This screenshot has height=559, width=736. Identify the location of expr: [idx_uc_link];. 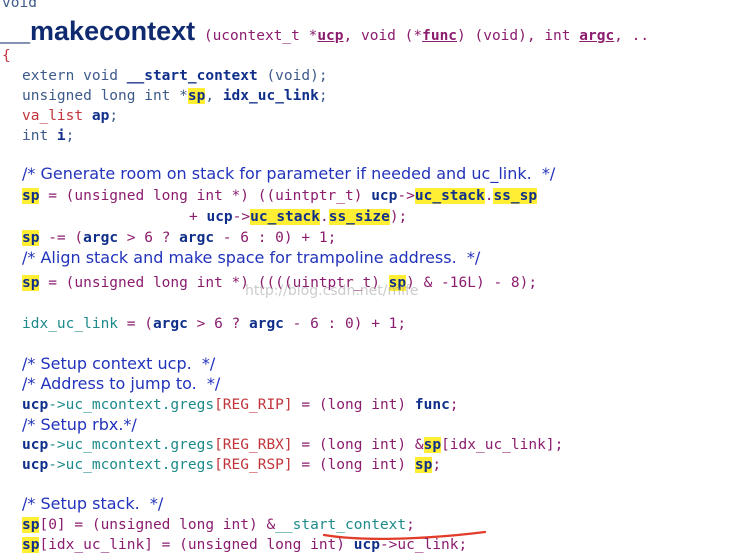
(502, 445).